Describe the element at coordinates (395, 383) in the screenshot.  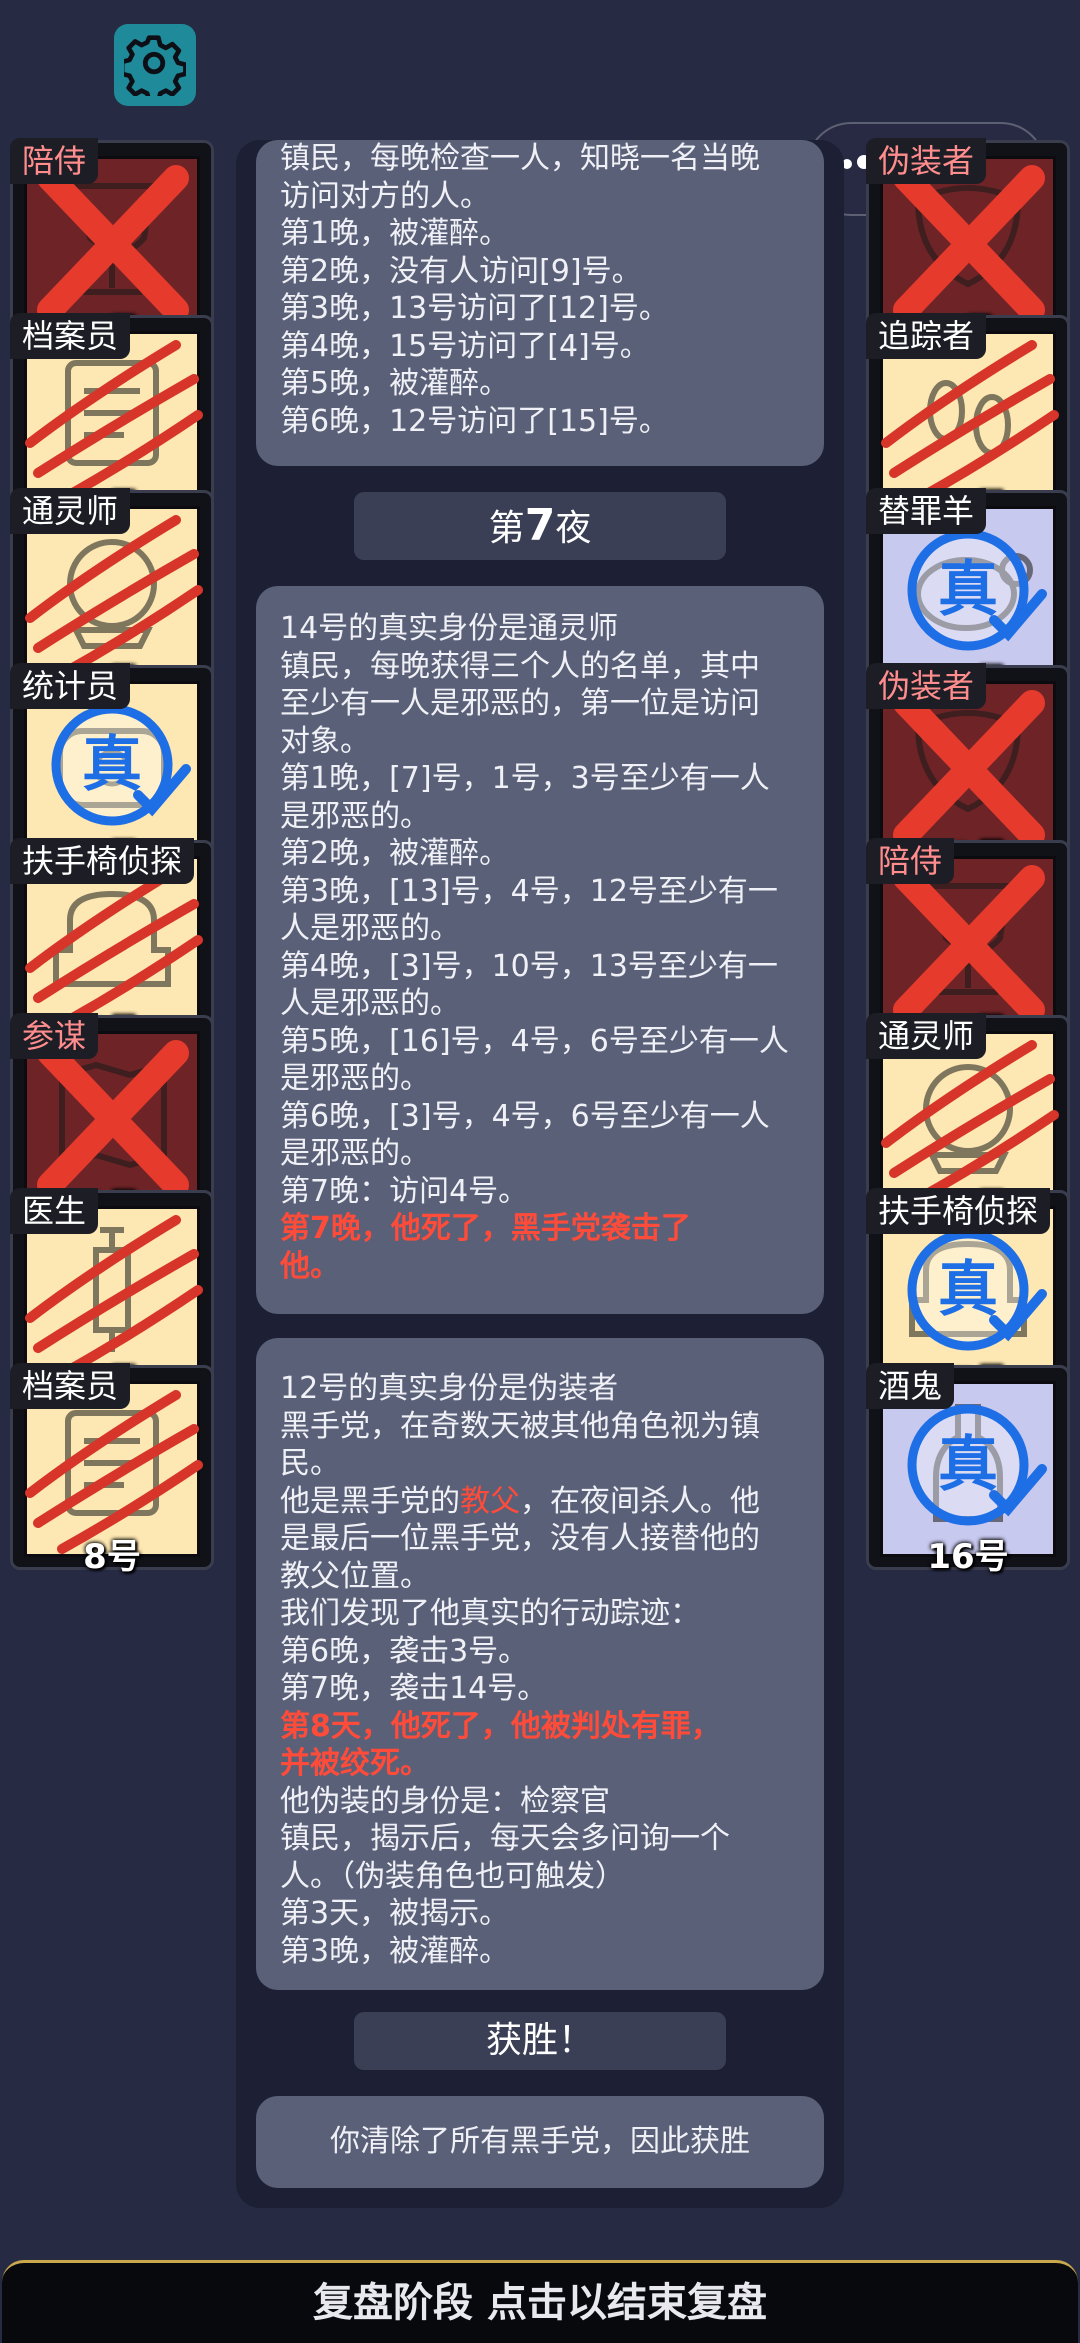
I see `message-line: 第5晚，被灌醉。` at that location.